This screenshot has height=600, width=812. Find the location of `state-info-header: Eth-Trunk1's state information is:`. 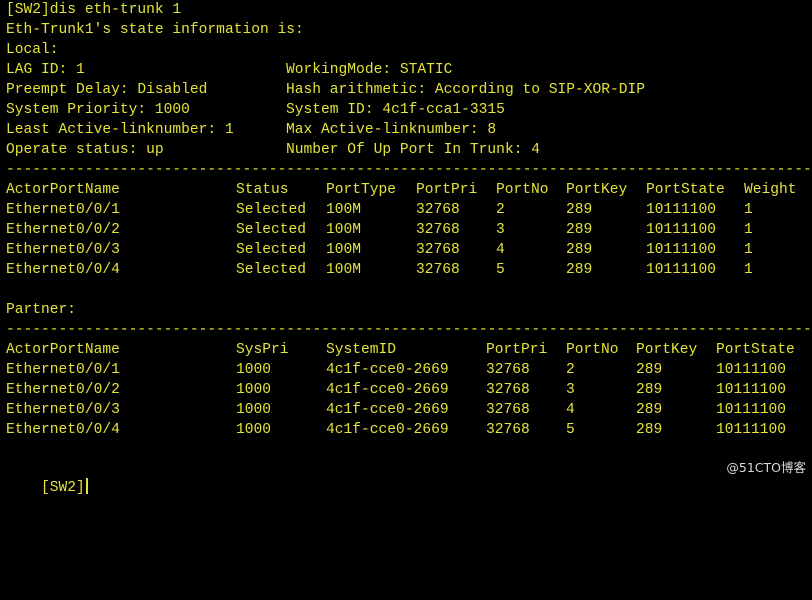

state-info-header: Eth-Trunk1's state information is: is located at coordinates (155, 30).